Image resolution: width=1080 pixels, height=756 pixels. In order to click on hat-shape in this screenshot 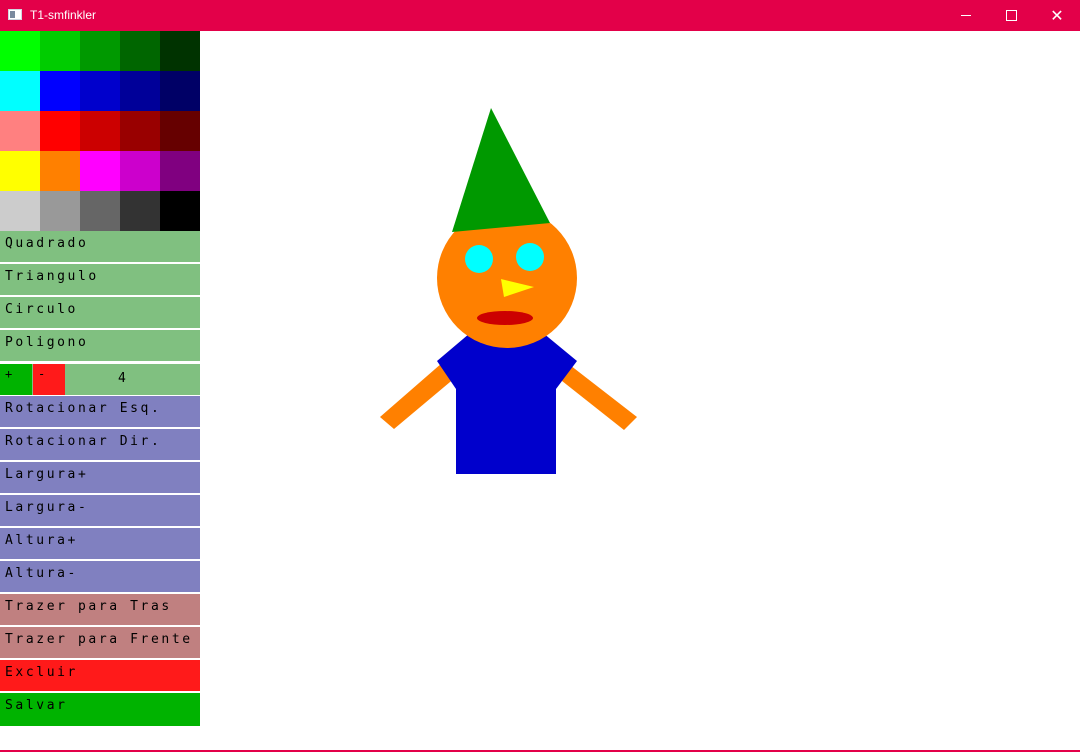, I will do `click(501, 170)`.